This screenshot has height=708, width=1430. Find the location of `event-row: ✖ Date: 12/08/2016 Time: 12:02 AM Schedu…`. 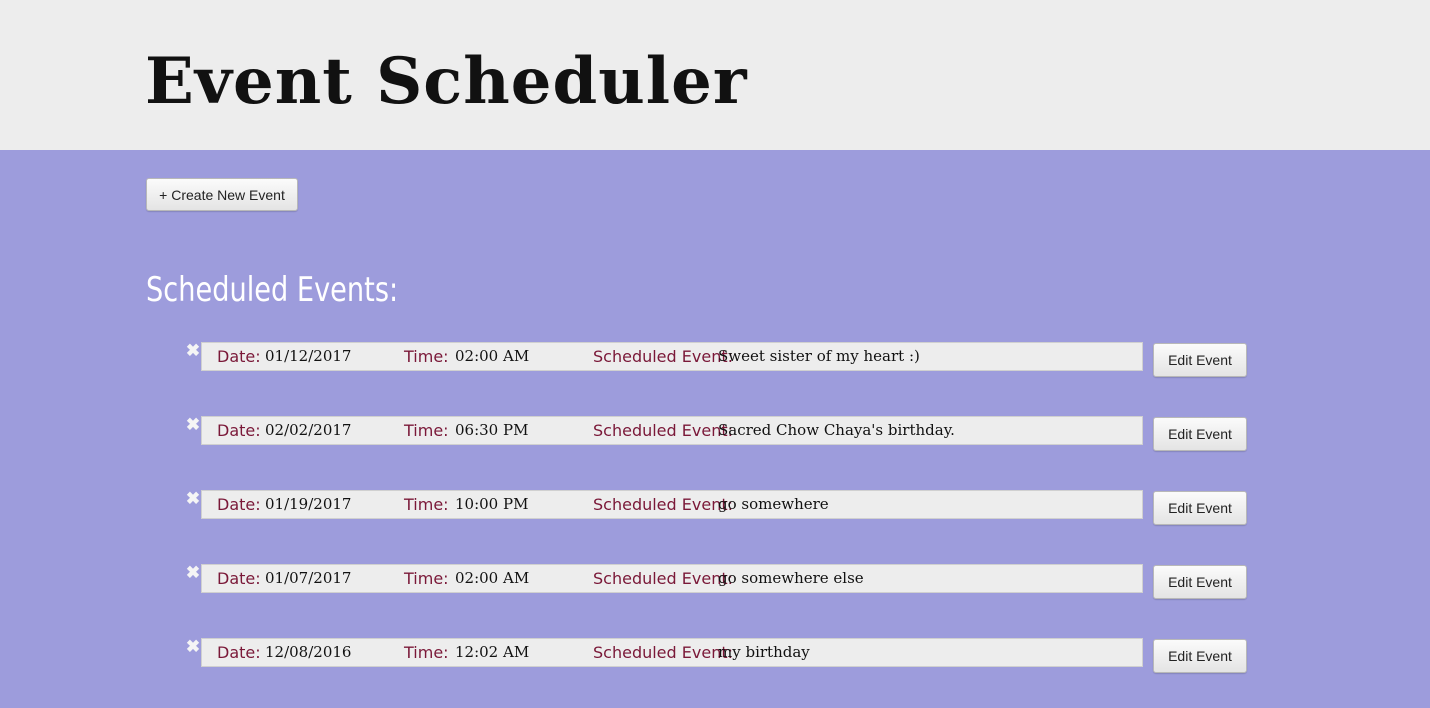

event-row: ✖ Date: 12/08/2016 Time: 12:02 AM Schedu… is located at coordinates (715, 658).